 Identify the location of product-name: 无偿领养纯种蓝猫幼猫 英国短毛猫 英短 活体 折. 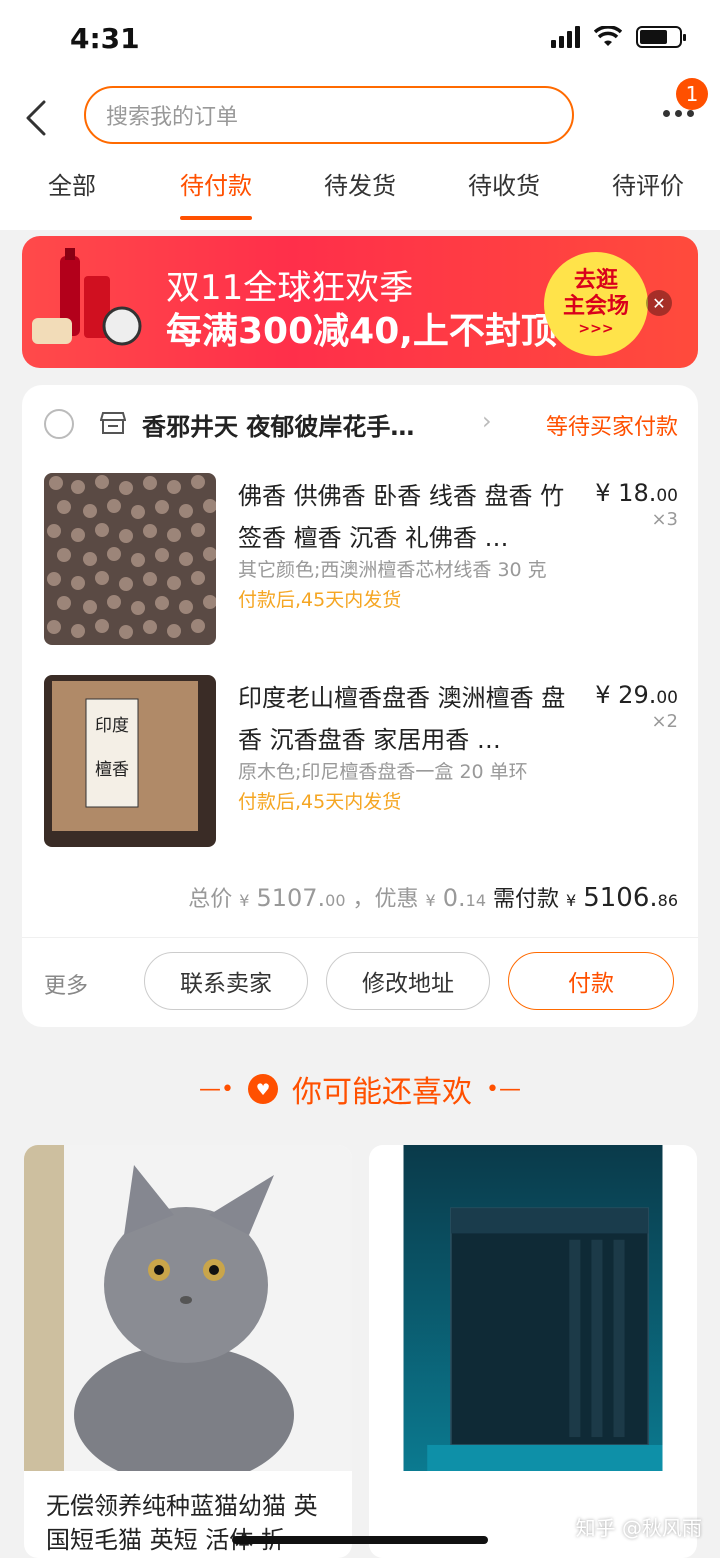
(191, 1523).